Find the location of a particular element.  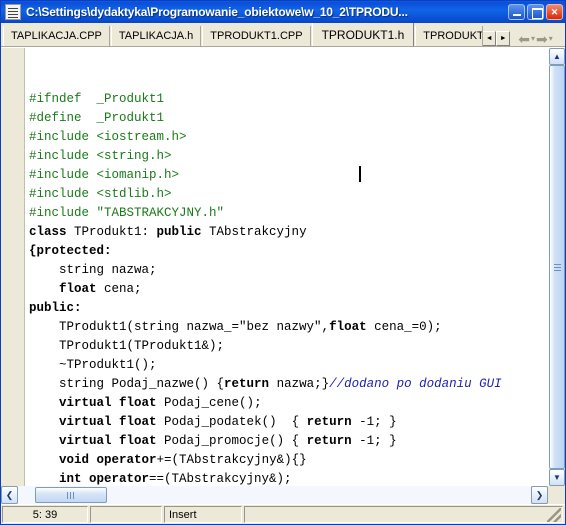

horizontal-scroll-track is located at coordinates (274, 495).